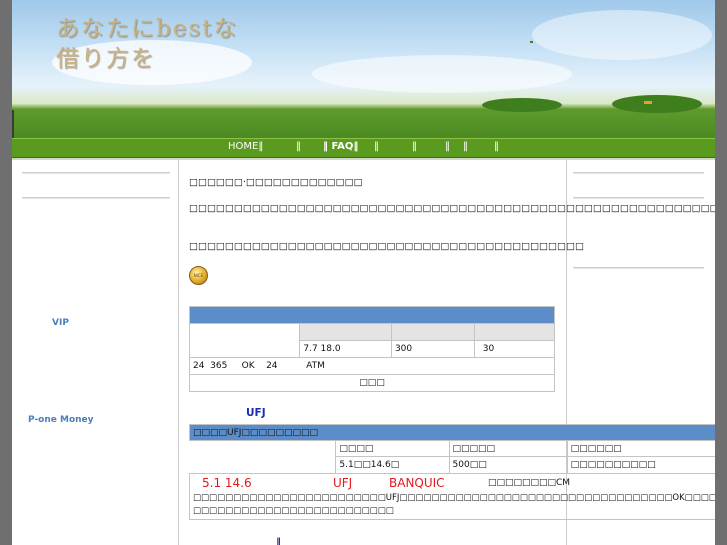 This screenshot has width=727, height=545. What do you see at coordinates (147, 44) in the screenshot?
I see `site-title: あなたにbestな 借り方を` at bounding box center [147, 44].